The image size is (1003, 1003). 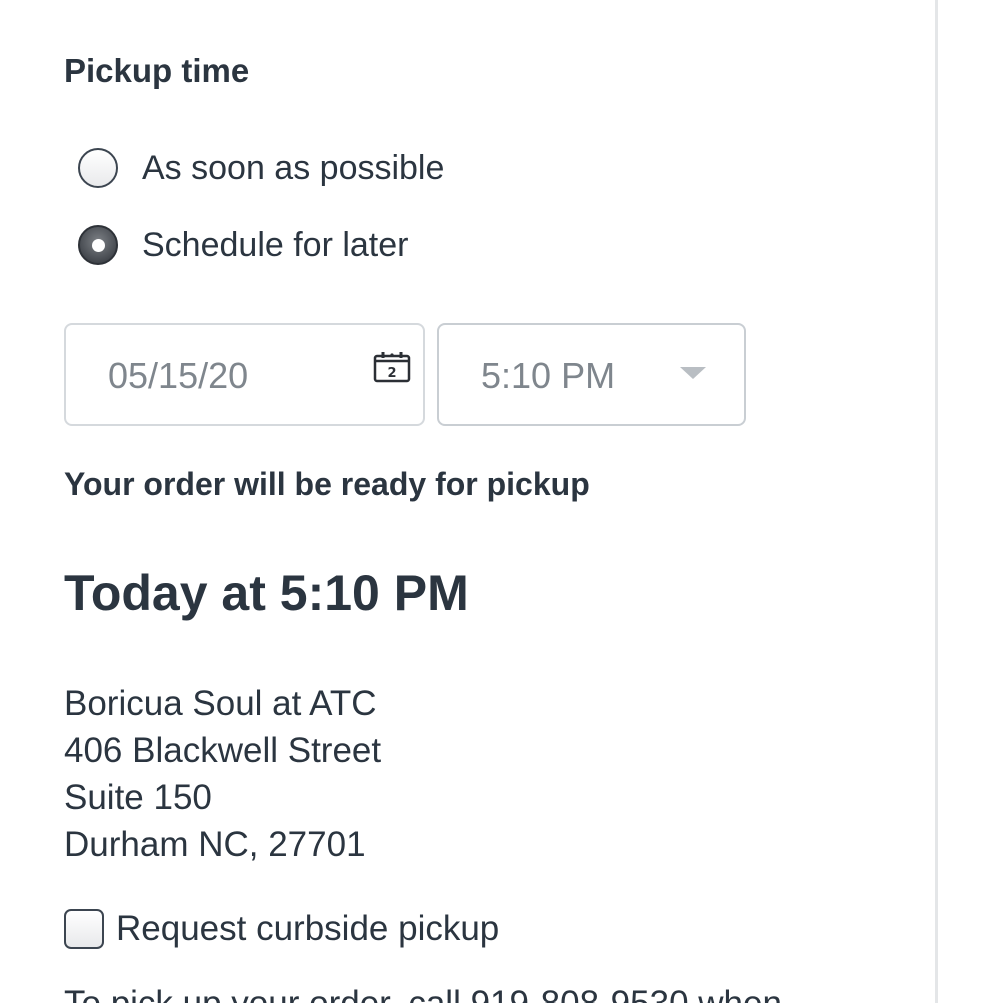 I want to click on address-line-city: Durham NC, 27701, so click(x=215, y=844).